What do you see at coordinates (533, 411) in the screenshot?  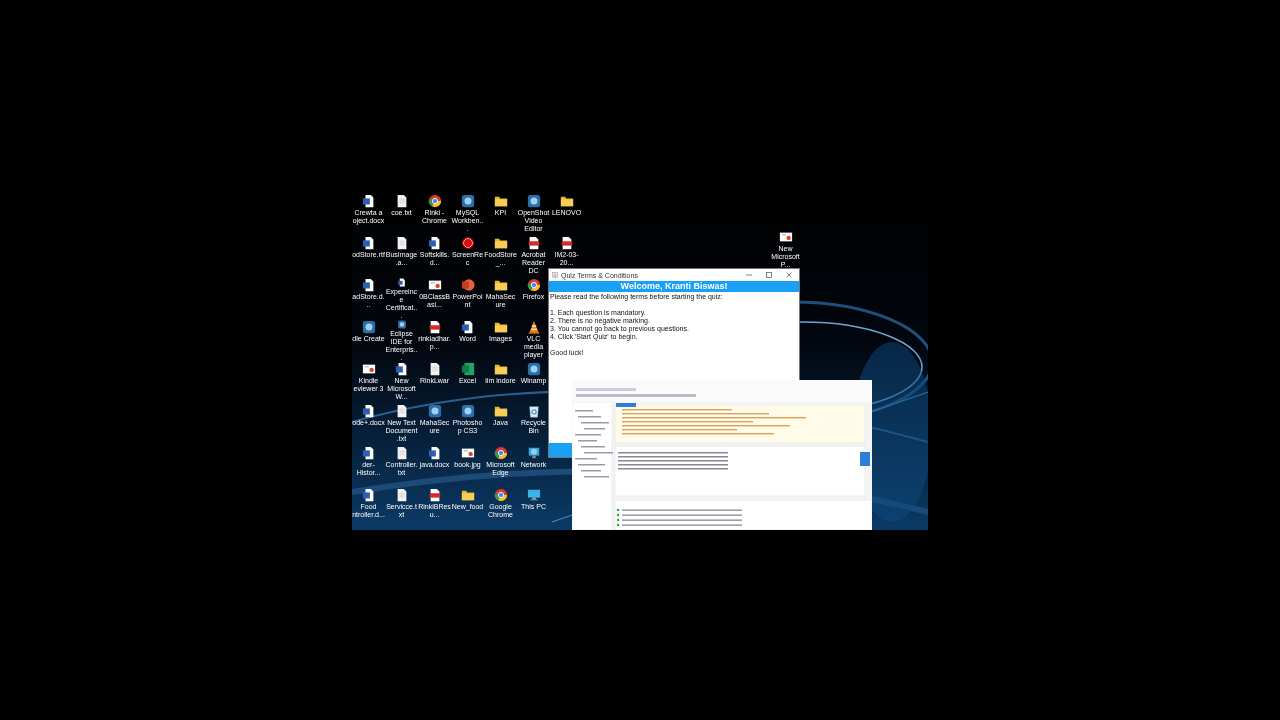 I see `recycle-bin-icon` at bounding box center [533, 411].